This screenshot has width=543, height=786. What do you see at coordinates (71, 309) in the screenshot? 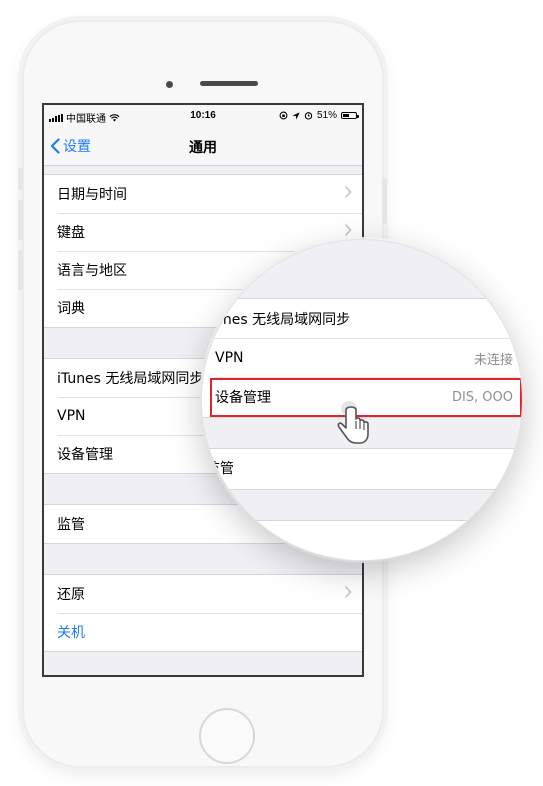
I see `row-label: 词典` at bounding box center [71, 309].